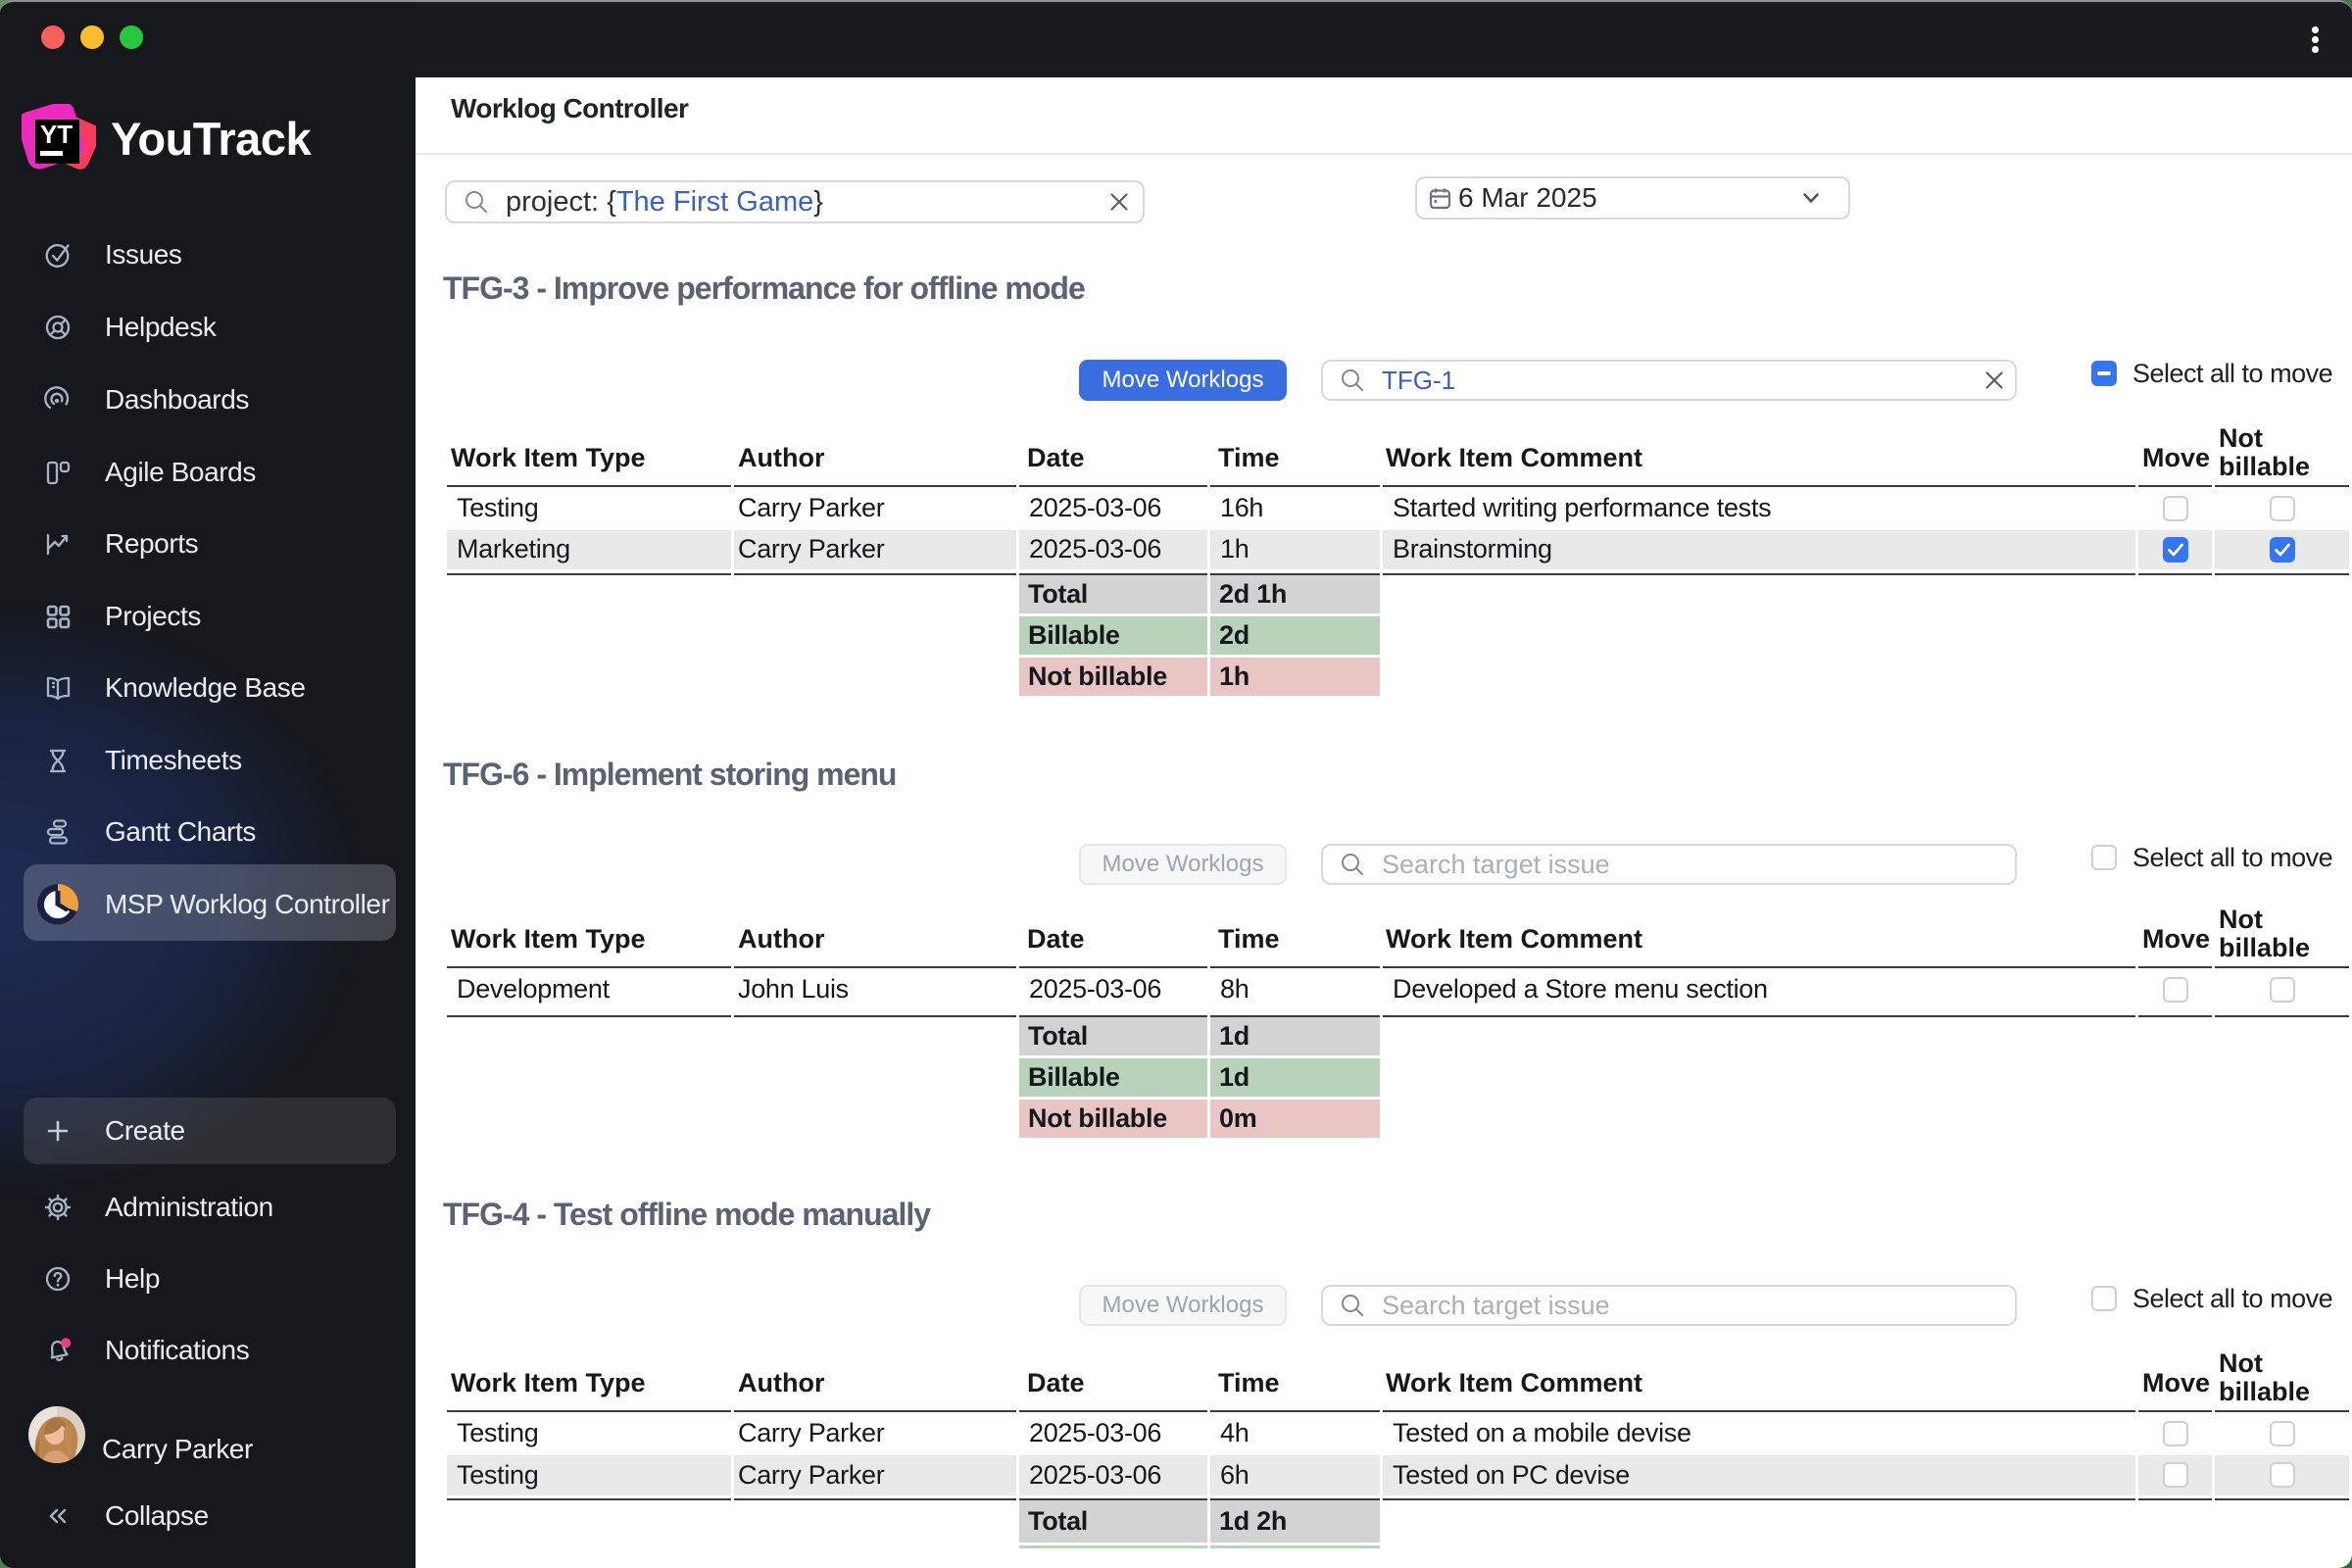 Image resolution: width=2352 pixels, height=1568 pixels. Describe the element at coordinates (56, 134) in the screenshot. I see `svg-text: YT` at that location.